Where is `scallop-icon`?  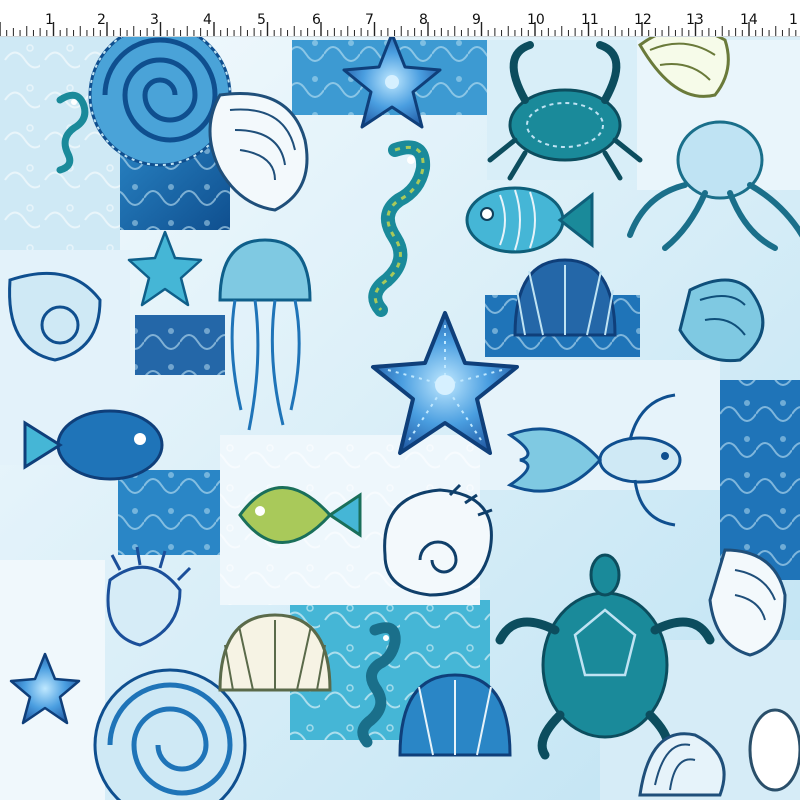 scallop-icon is located at coordinates (565, 297).